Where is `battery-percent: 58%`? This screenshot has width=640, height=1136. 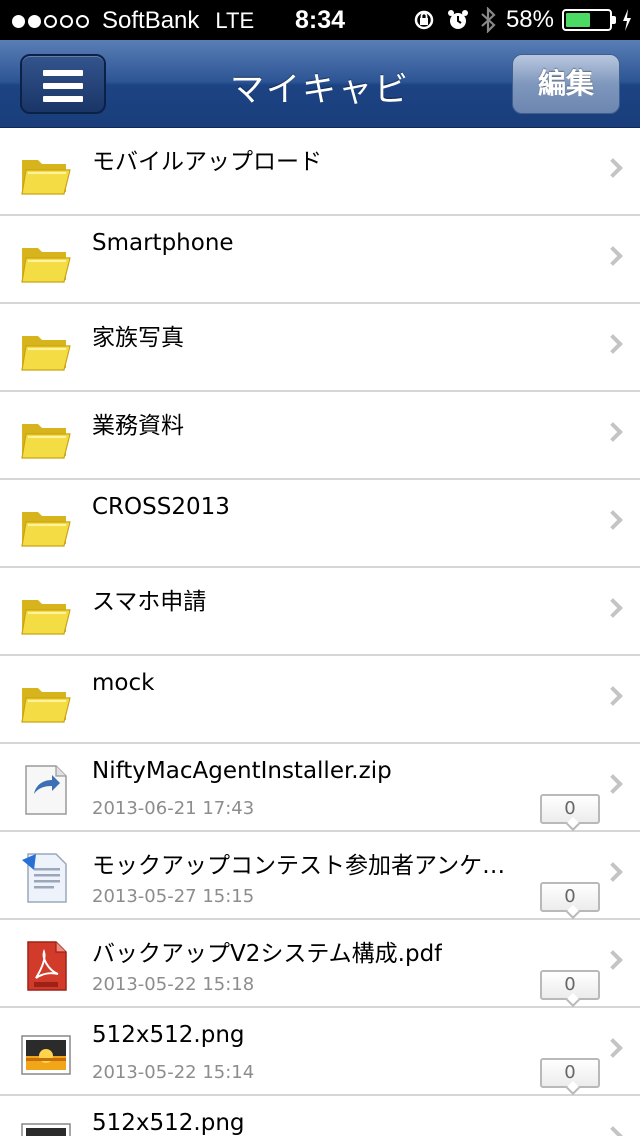
battery-percent: 58% is located at coordinates (529, 19).